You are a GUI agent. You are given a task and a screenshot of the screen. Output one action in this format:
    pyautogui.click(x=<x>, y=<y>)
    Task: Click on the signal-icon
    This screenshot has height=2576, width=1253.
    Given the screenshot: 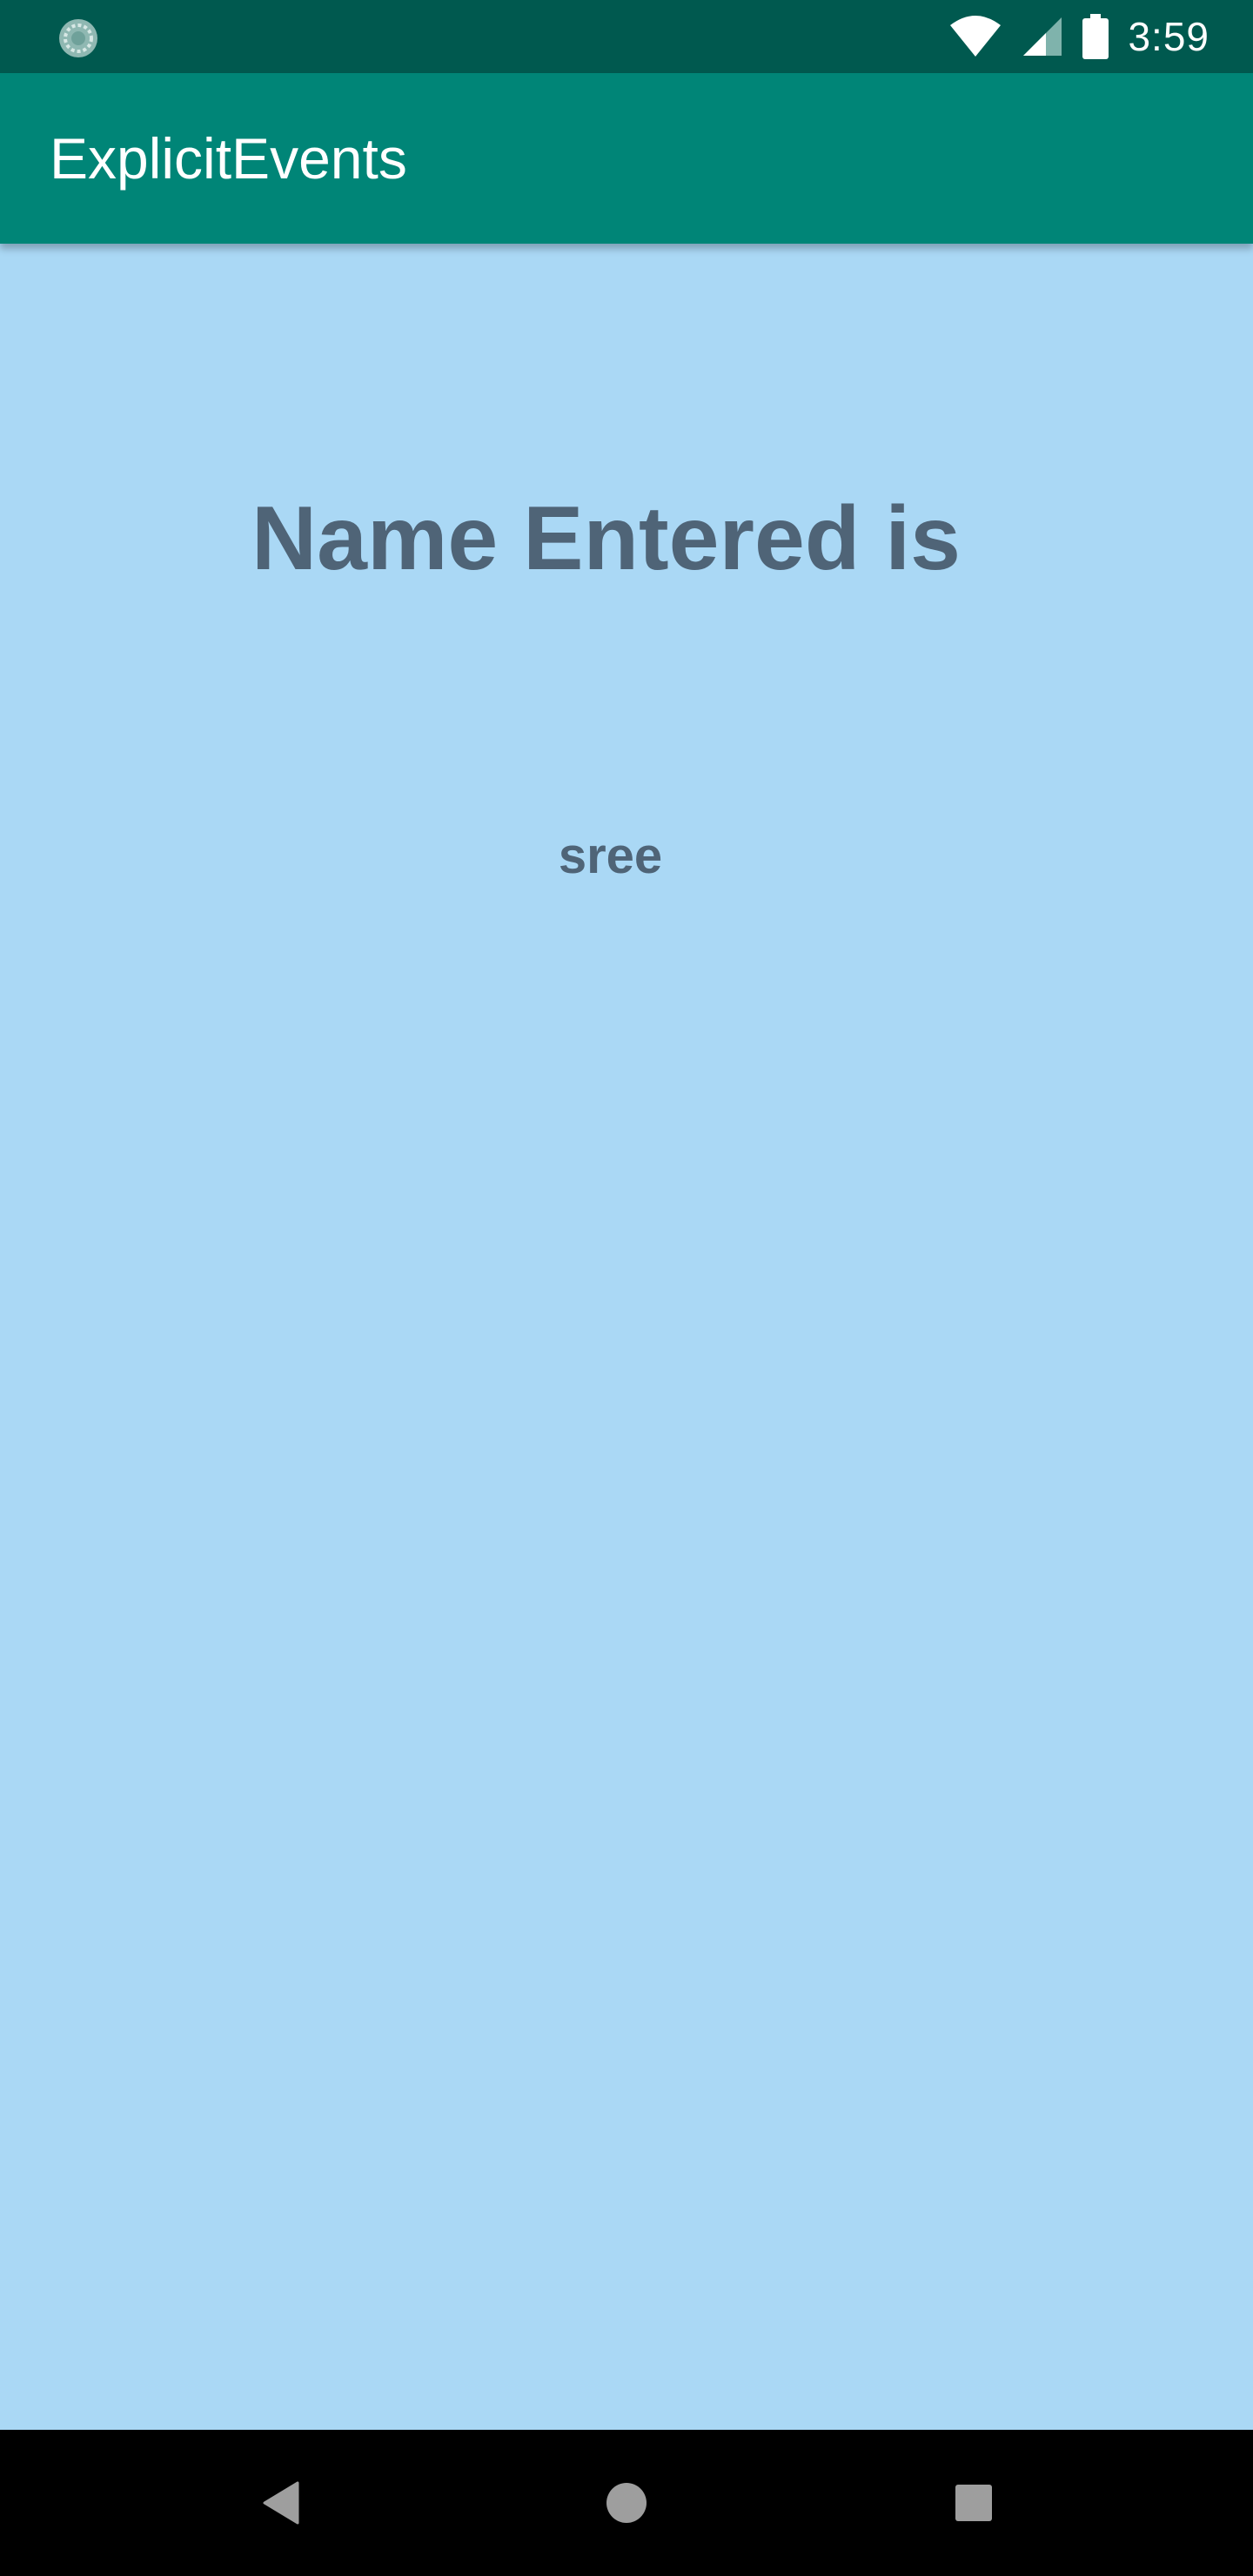 What is the action you would take?
    pyautogui.click(x=1042, y=37)
    